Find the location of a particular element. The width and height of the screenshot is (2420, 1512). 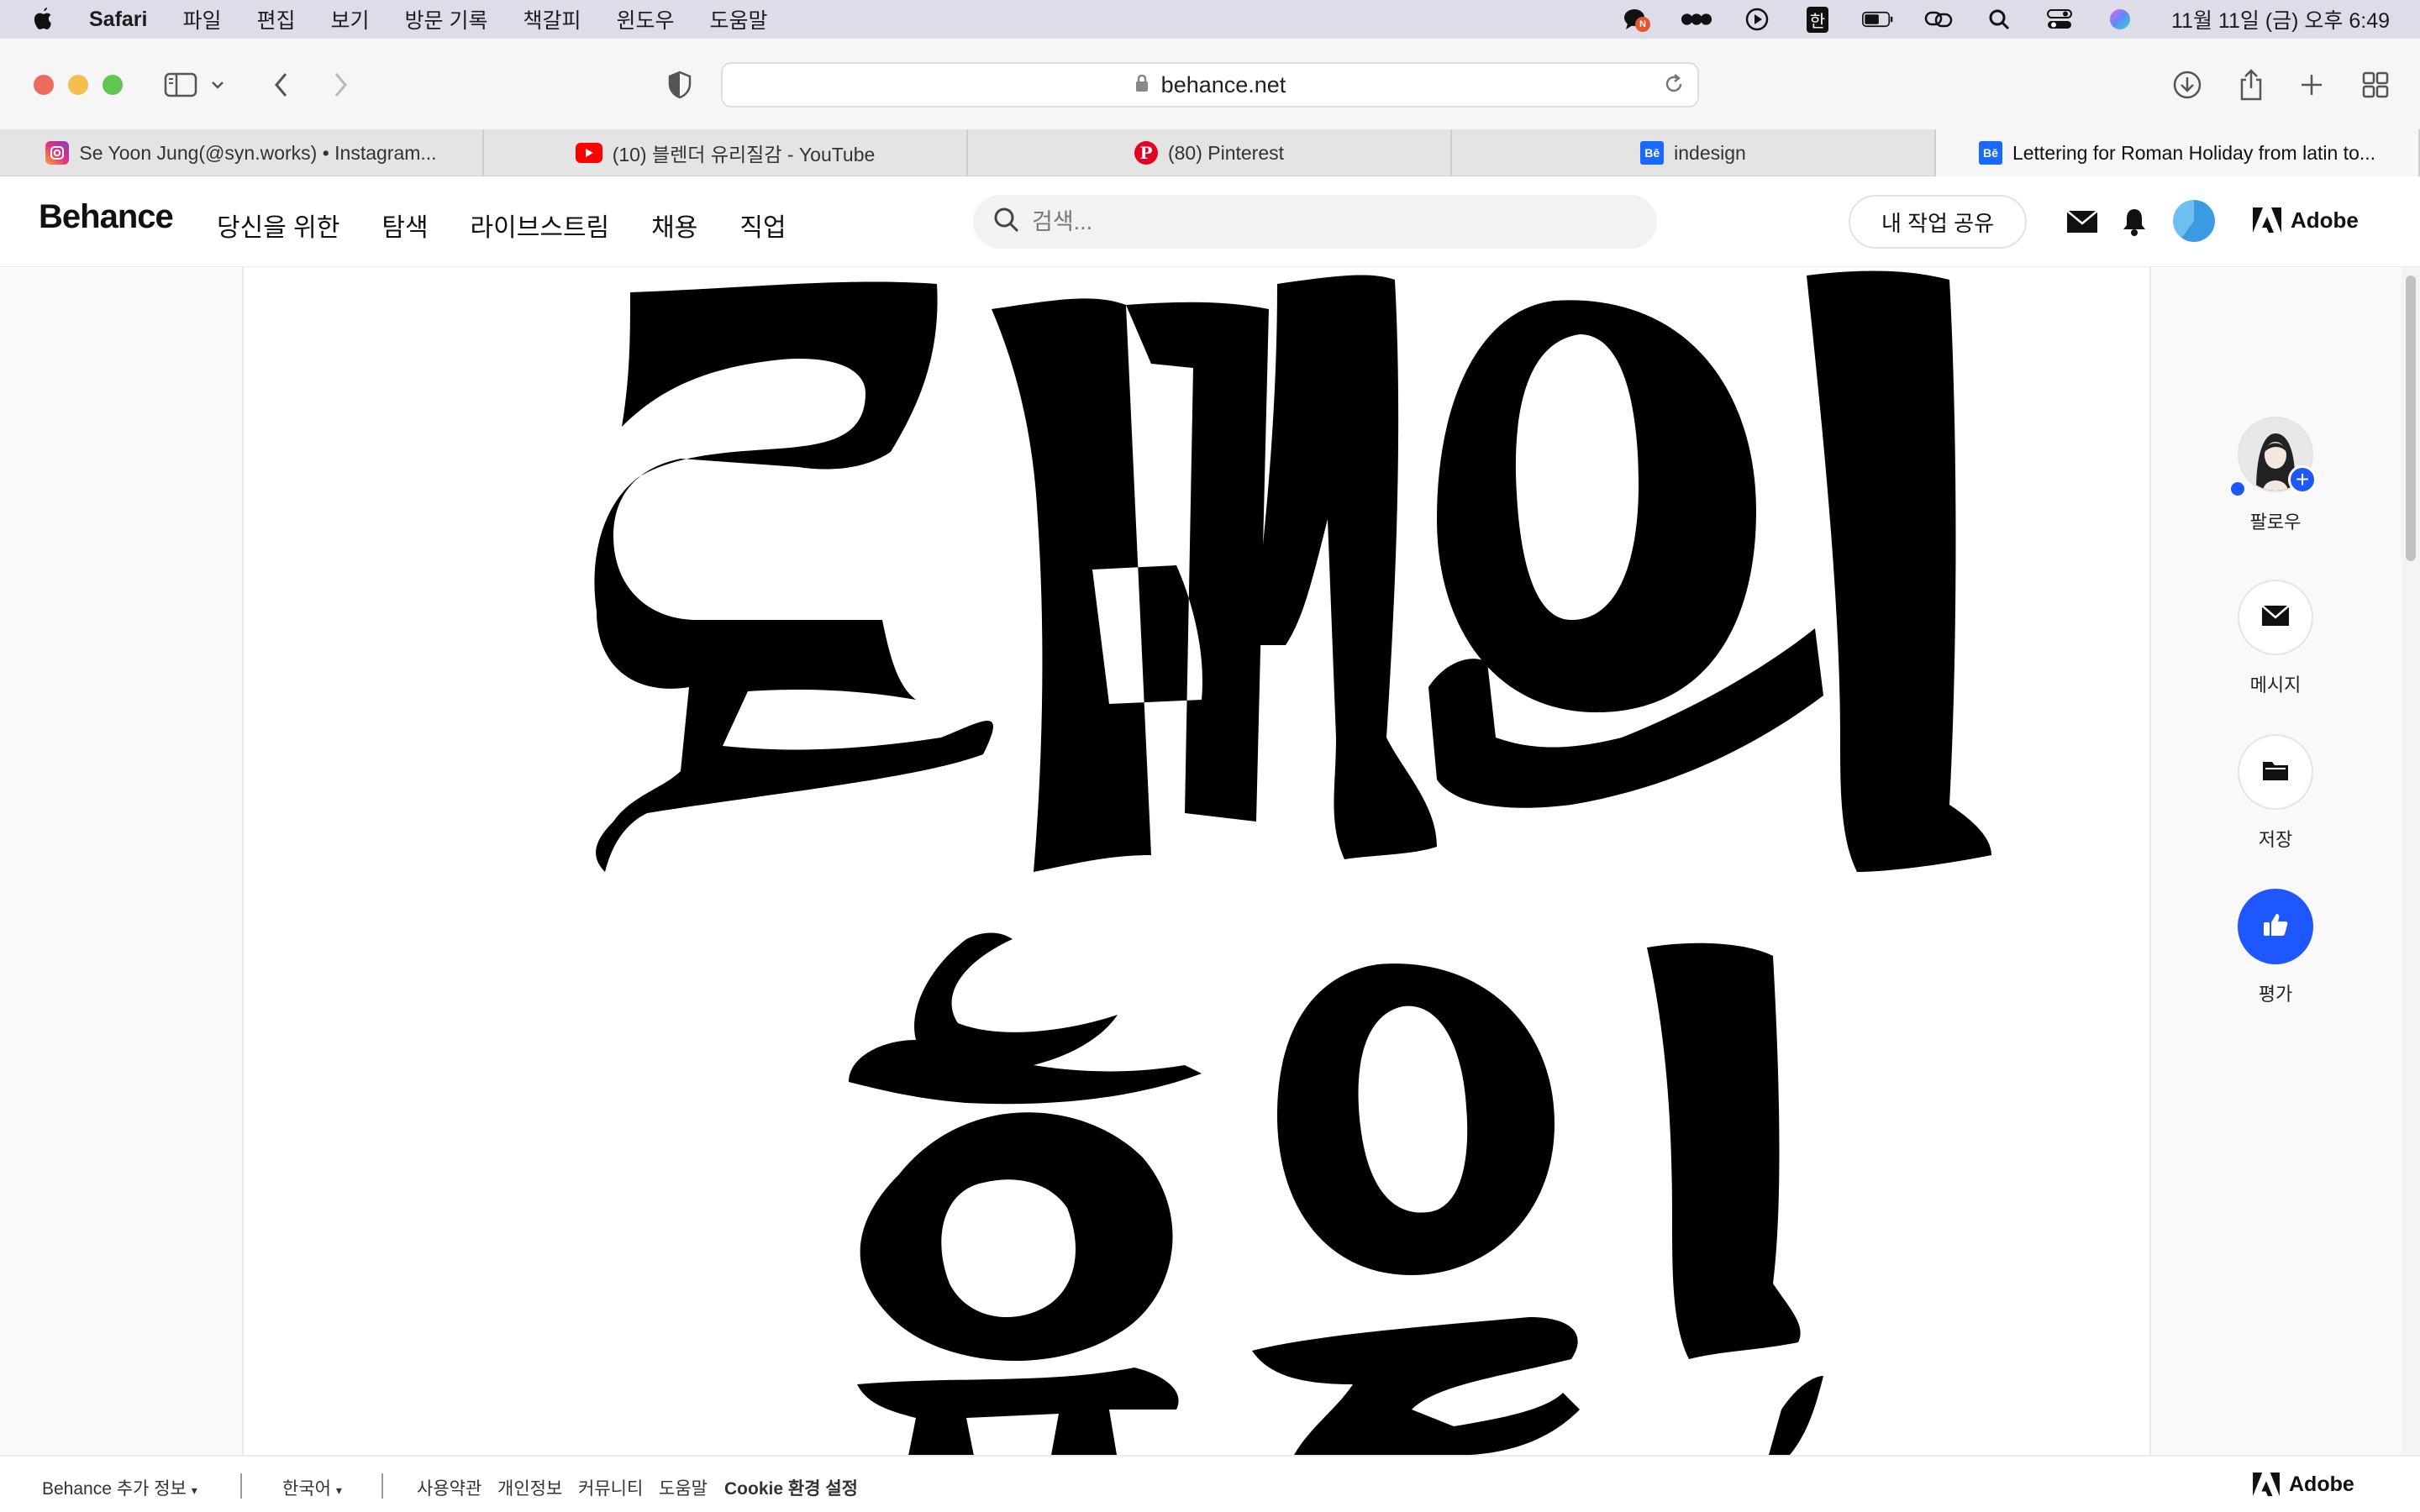

more-info-dropdown: Behance 추가 정보 ▾ is located at coordinates (120, 1487).